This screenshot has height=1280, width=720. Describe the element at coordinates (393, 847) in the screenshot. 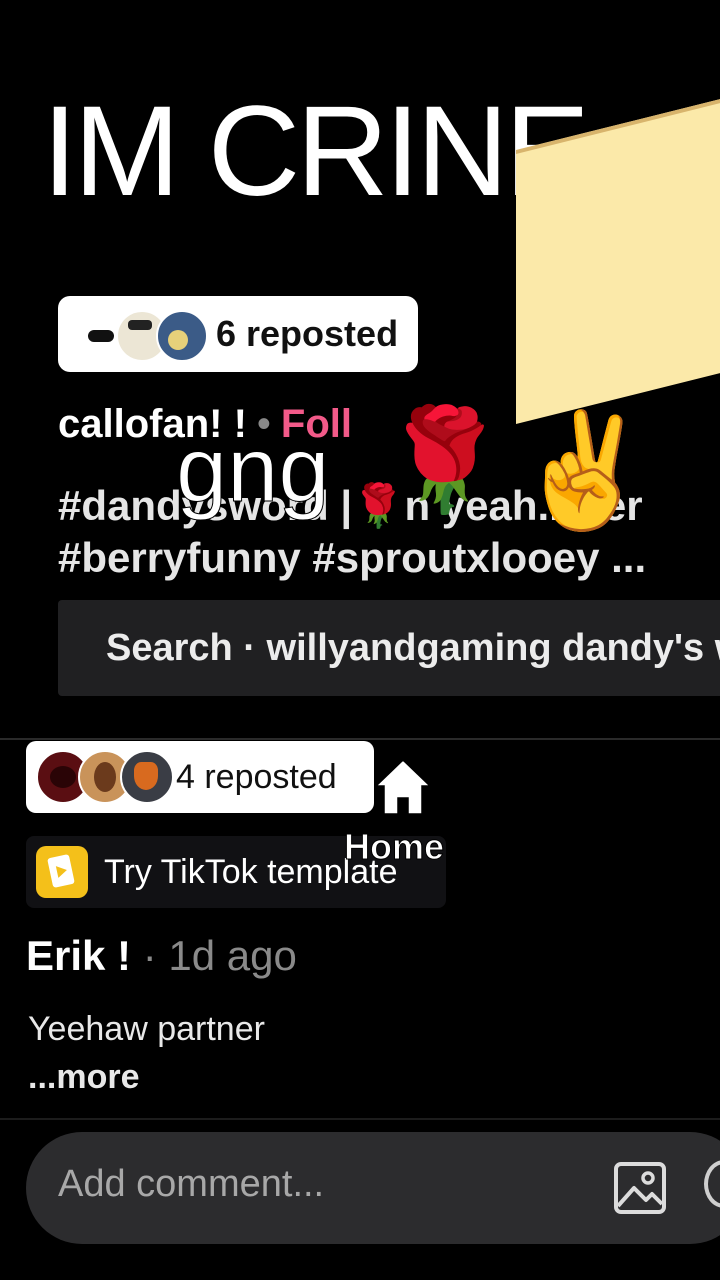

I see `home-tab-label: Home` at that location.